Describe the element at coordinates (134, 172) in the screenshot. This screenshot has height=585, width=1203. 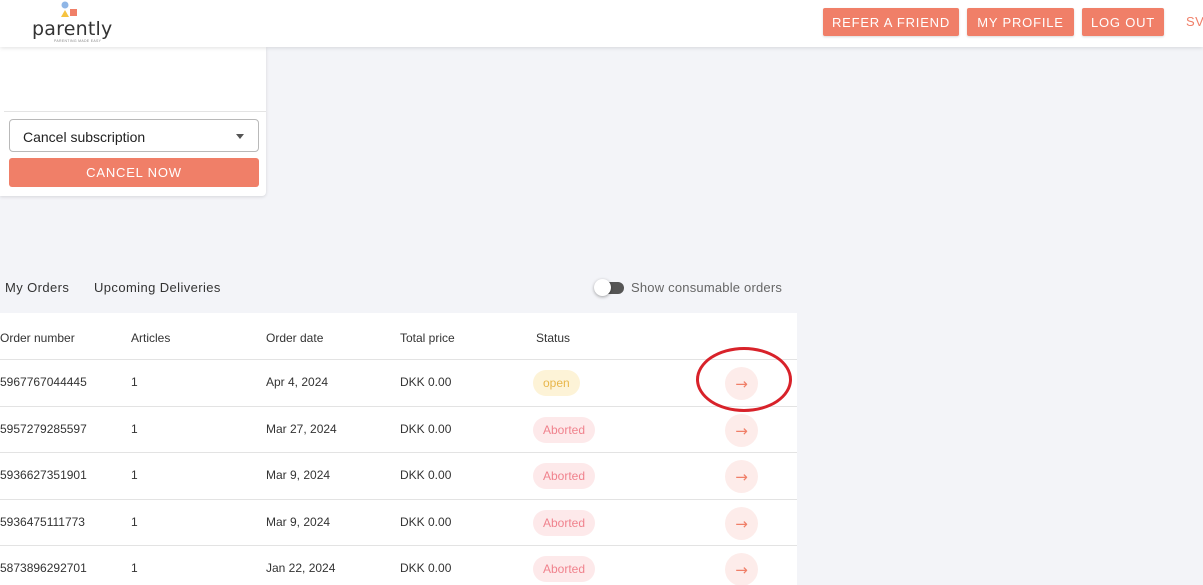
I see `cancel-now-button: CANCEL NOW` at that location.